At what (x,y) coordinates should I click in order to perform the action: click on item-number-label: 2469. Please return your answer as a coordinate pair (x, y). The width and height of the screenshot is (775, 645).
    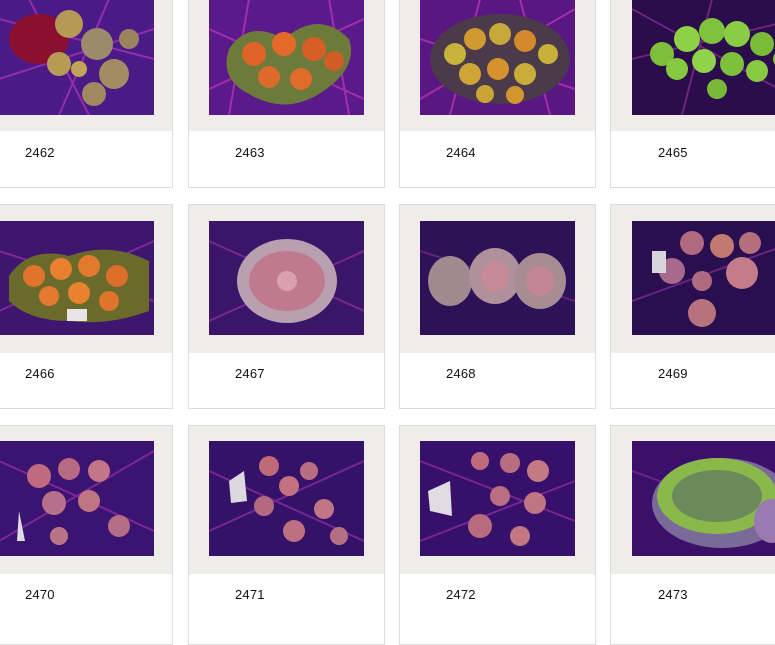
    Looking at the image, I should click on (673, 373).